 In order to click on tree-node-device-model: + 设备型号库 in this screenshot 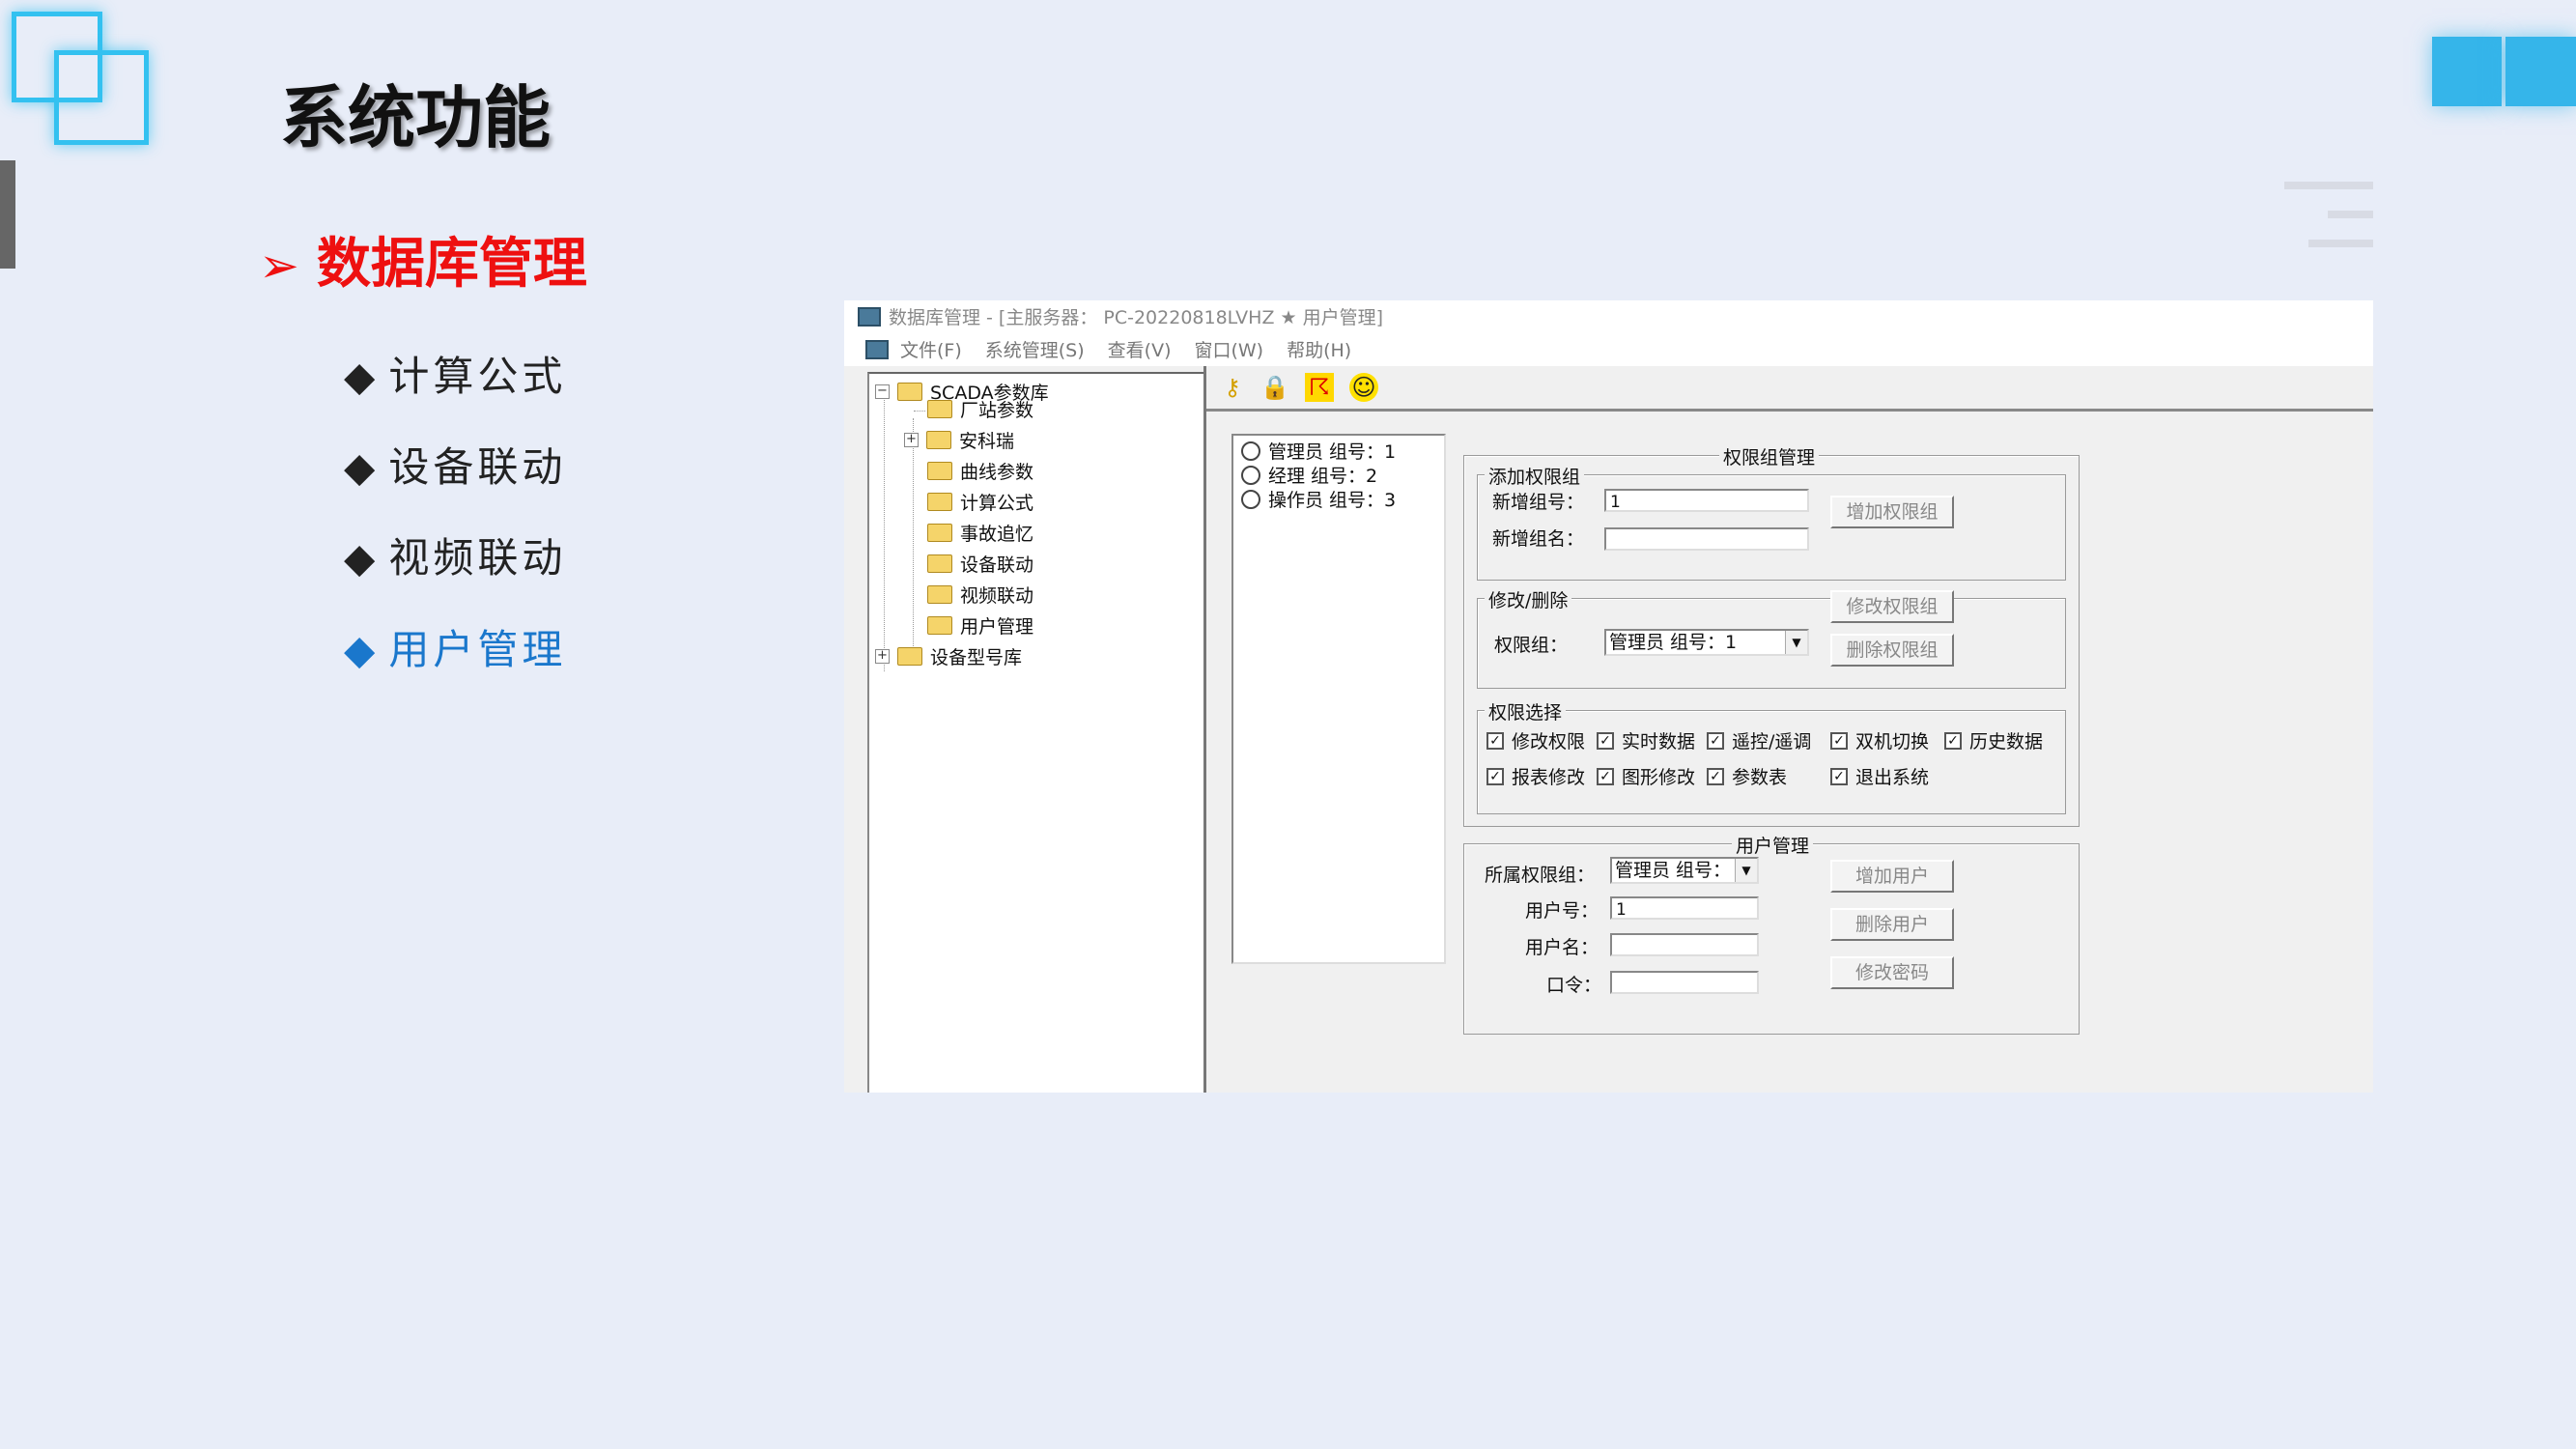, I will do `click(948, 657)`.